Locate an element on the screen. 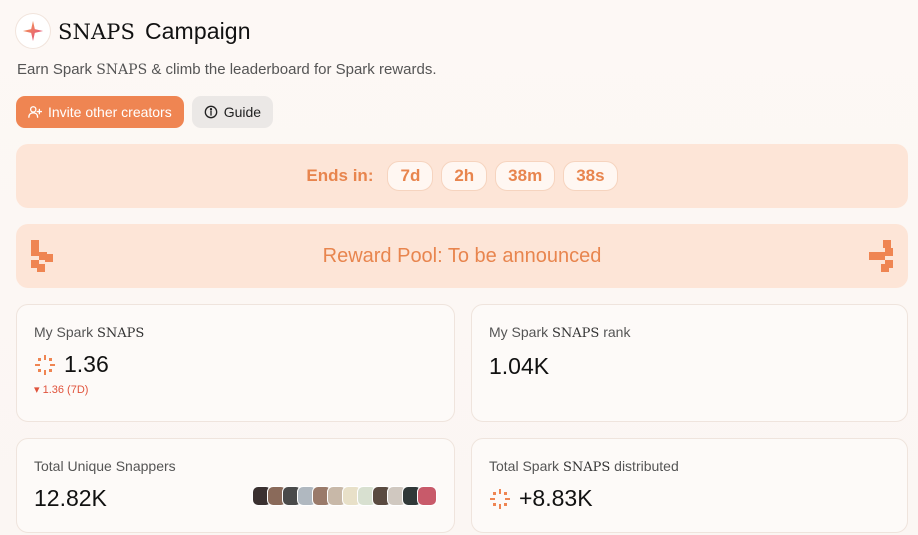  card-label: Total Spark SNAPS distributed is located at coordinates (584, 466).